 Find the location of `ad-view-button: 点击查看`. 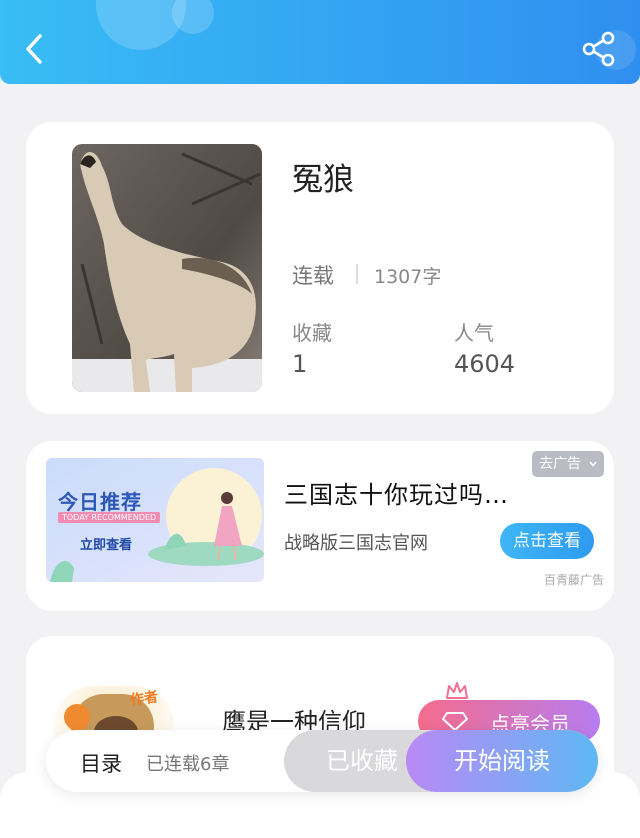

ad-view-button: 点击查看 is located at coordinates (547, 541).